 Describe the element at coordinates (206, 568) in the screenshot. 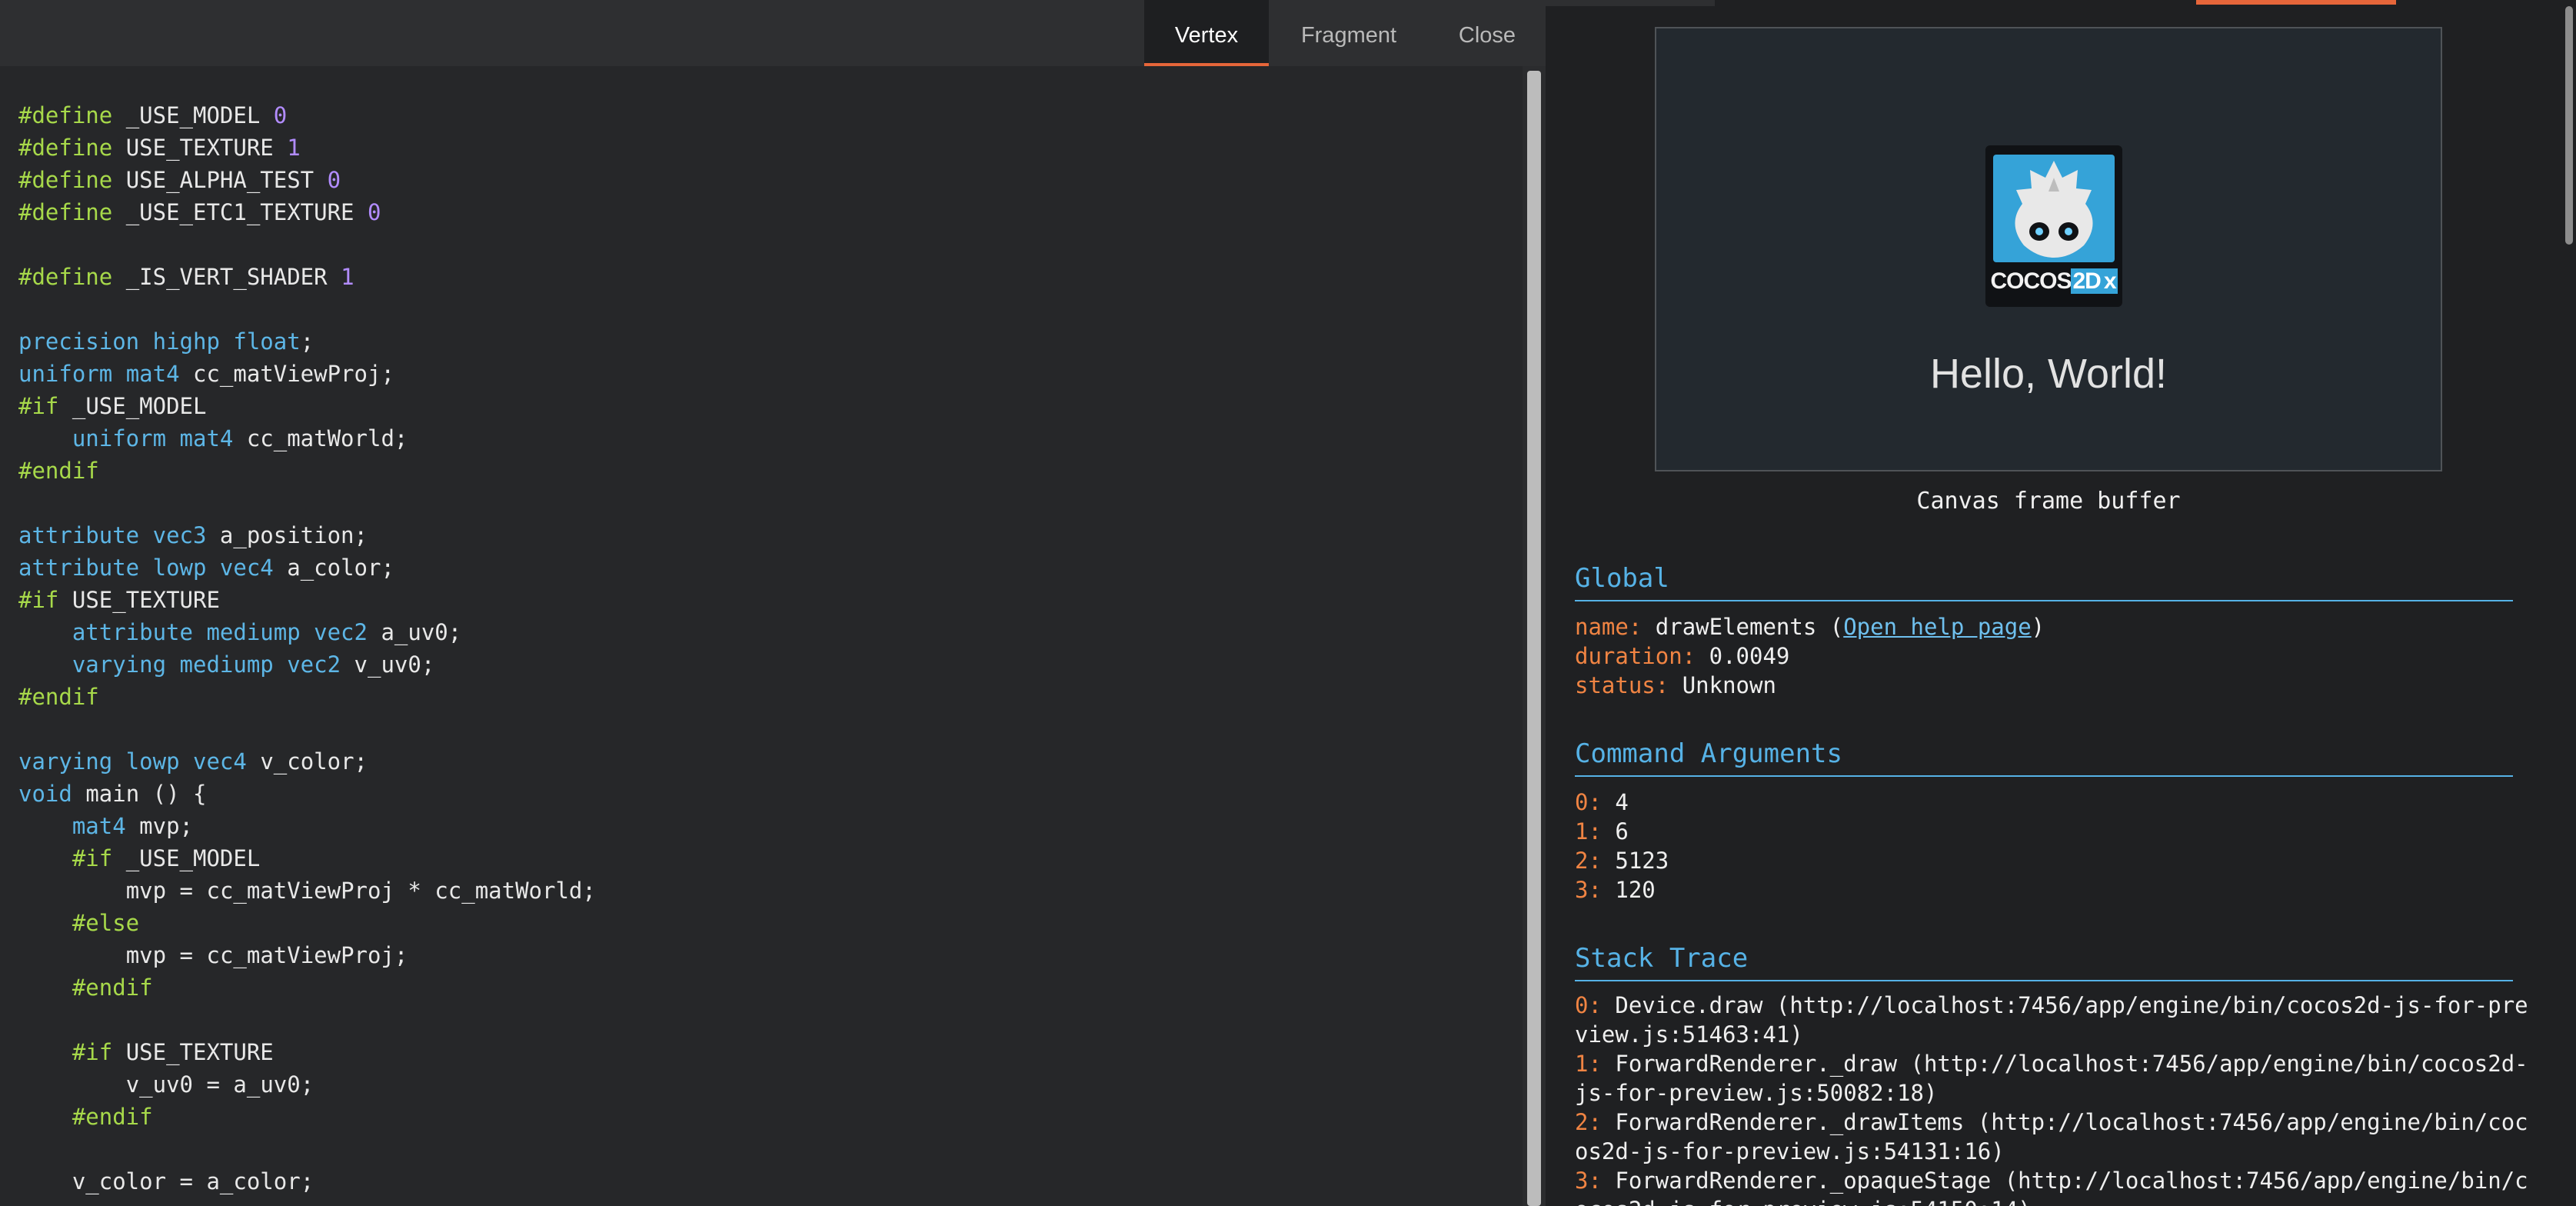

I see `code-line: attribute lowp vec4 a_color;` at that location.